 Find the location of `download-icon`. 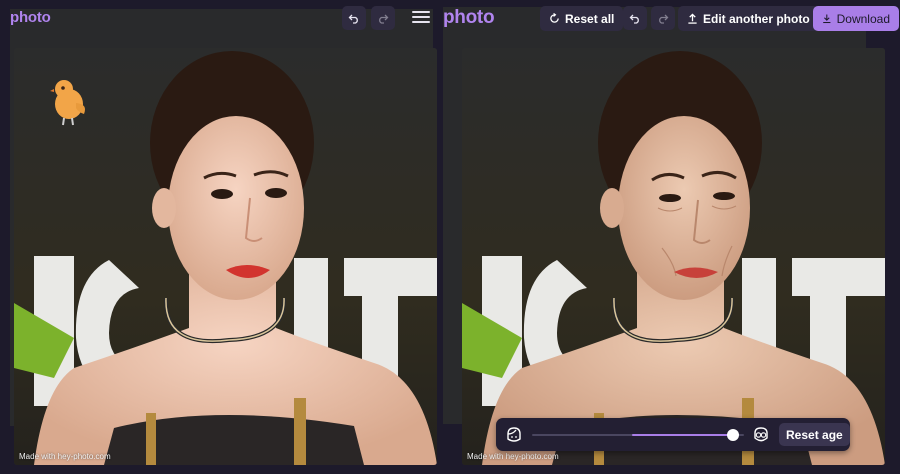

download-icon is located at coordinates (827, 19).